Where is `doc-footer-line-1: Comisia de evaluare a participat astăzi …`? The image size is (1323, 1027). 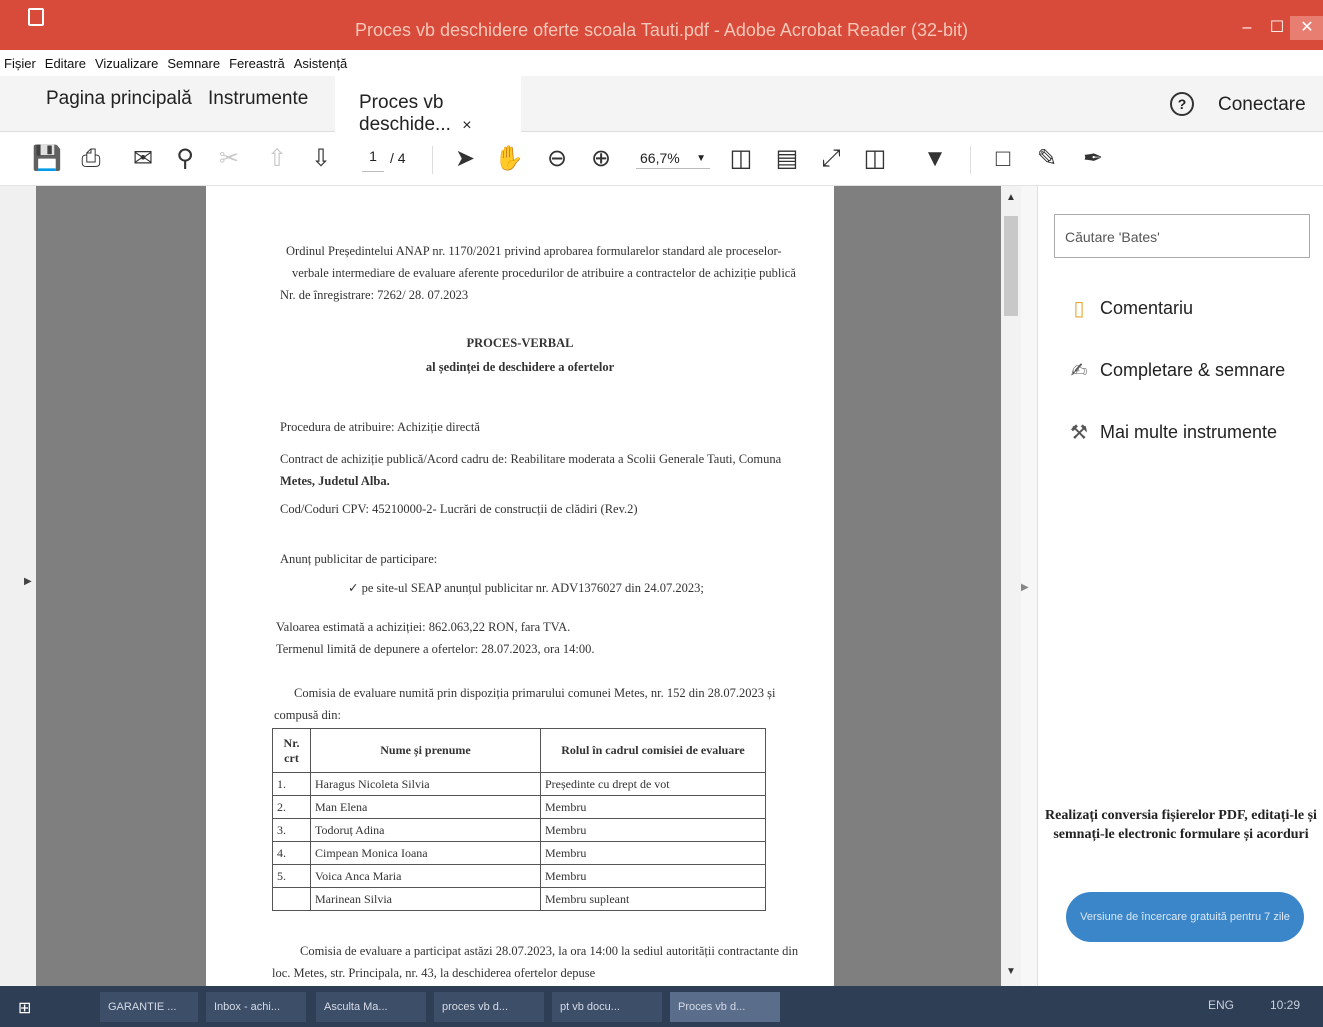
doc-footer-line-1: Comisia de evaluare a participat astăzi … is located at coordinates (549, 951).